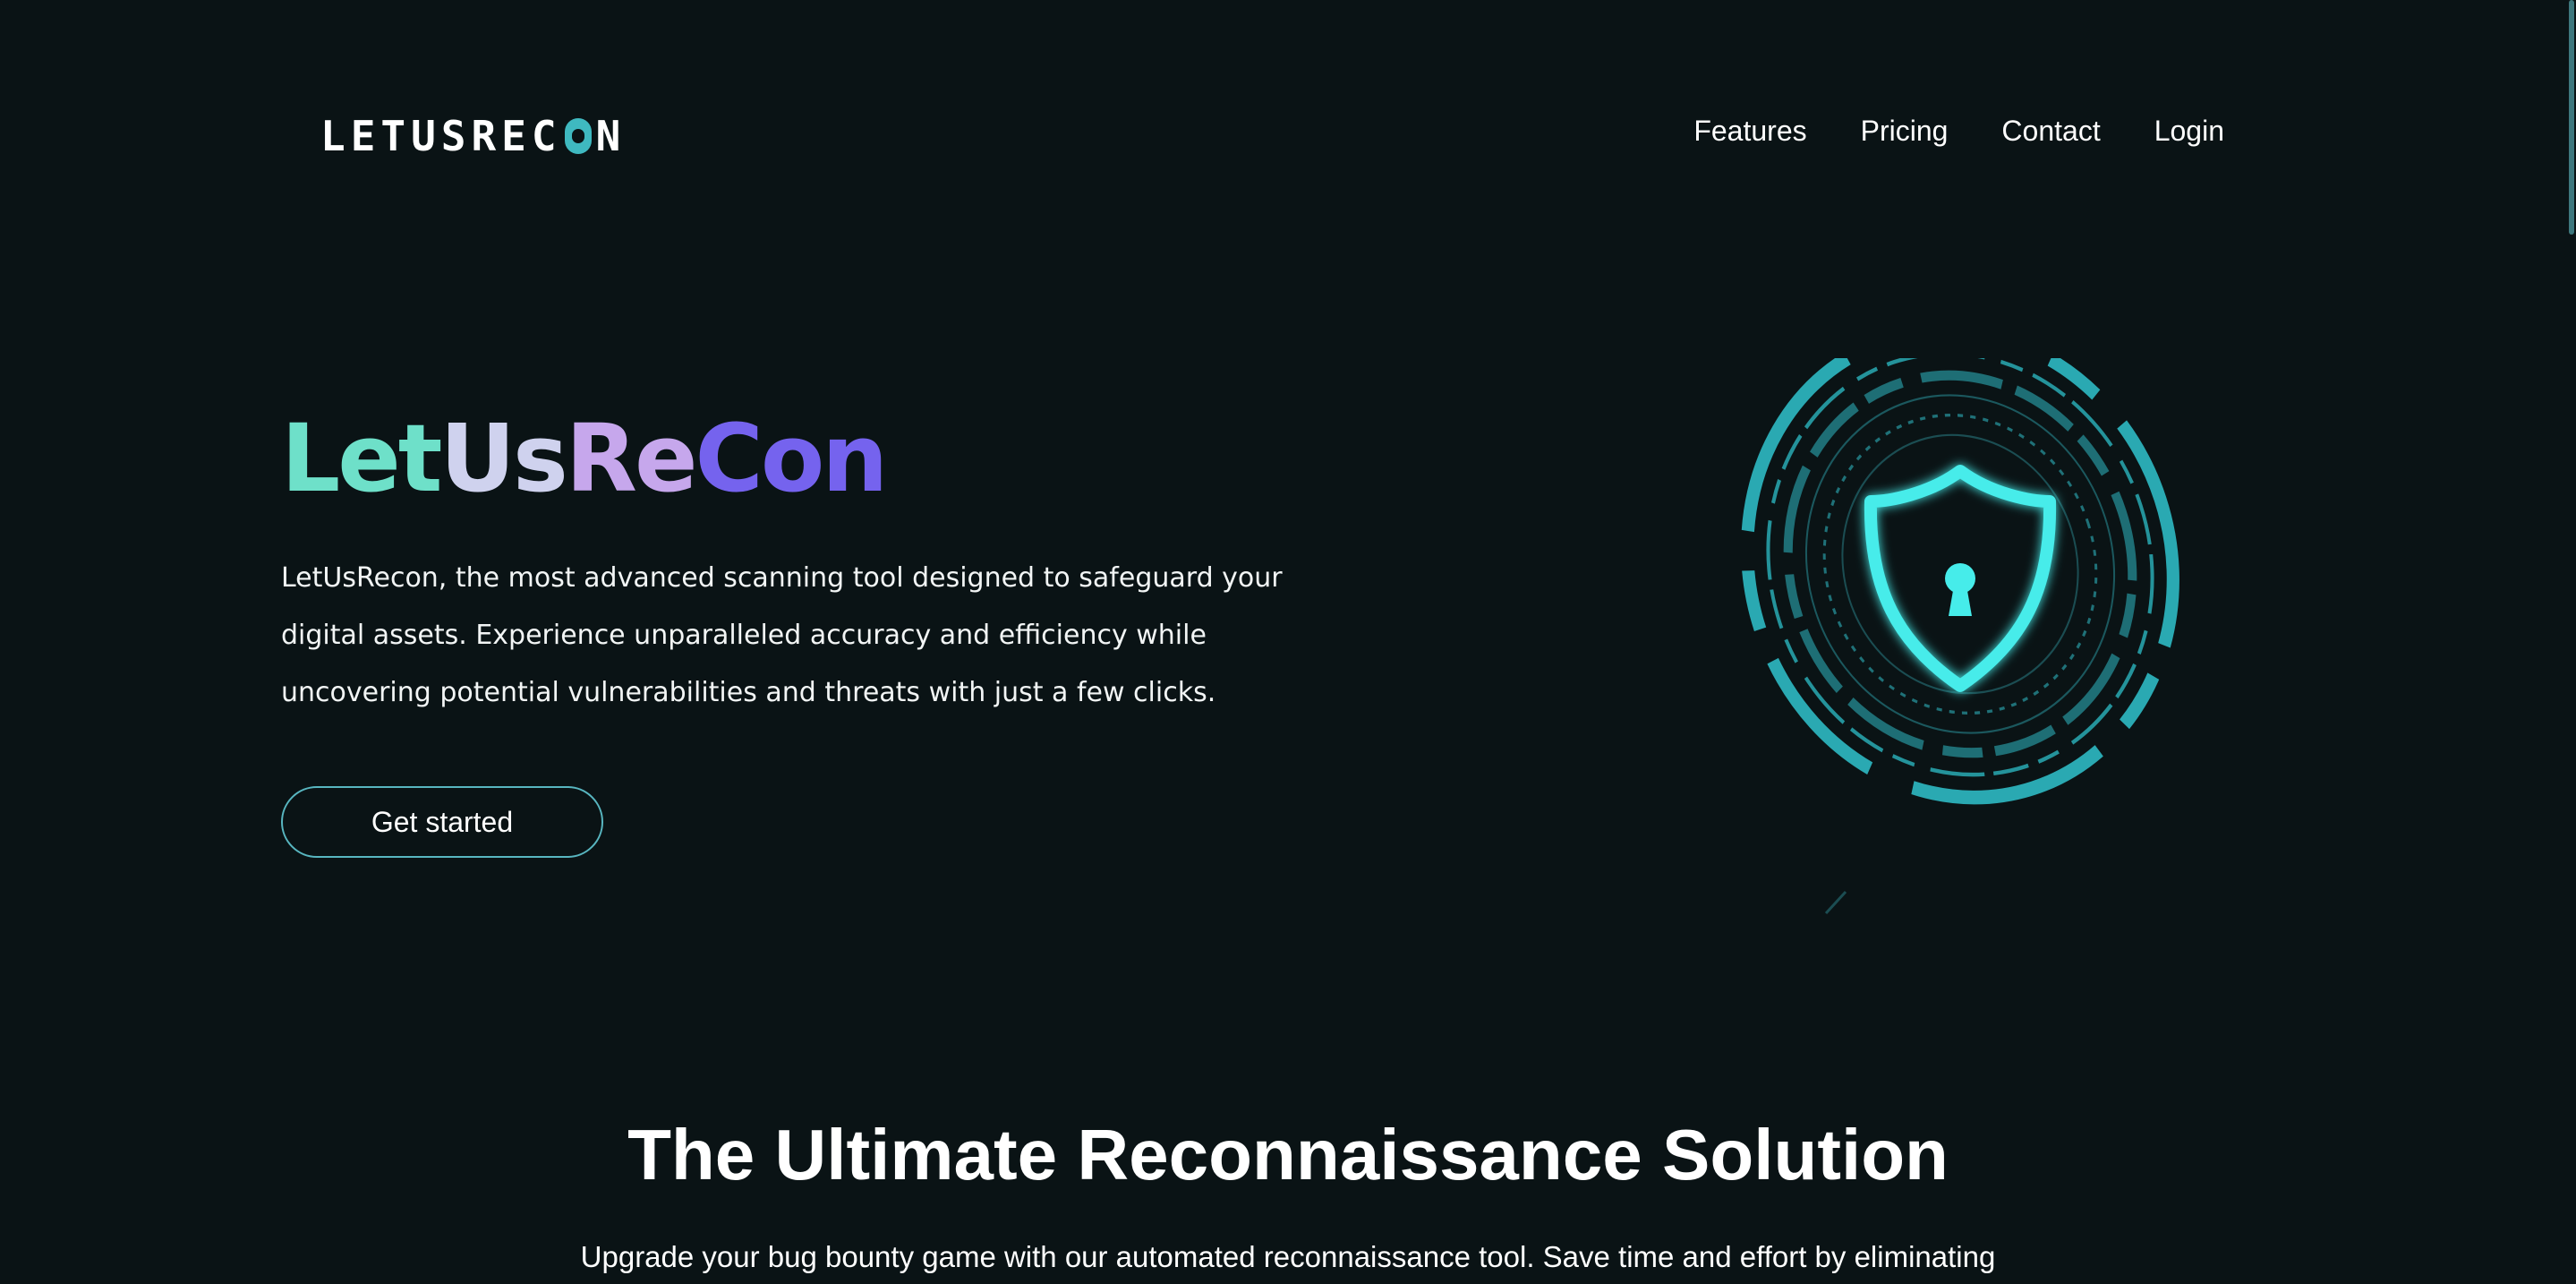  Describe the element at coordinates (2189, 131) in the screenshot. I see `nav-link-login: Login` at that location.